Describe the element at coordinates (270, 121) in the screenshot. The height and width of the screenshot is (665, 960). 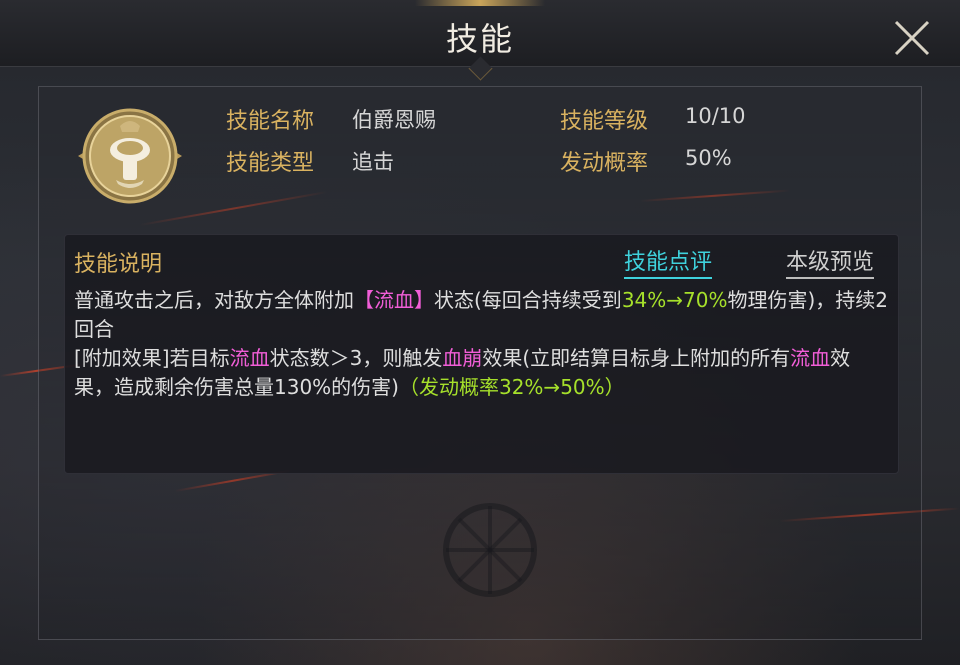
I see `skill-name-label: 技能名称` at that location.